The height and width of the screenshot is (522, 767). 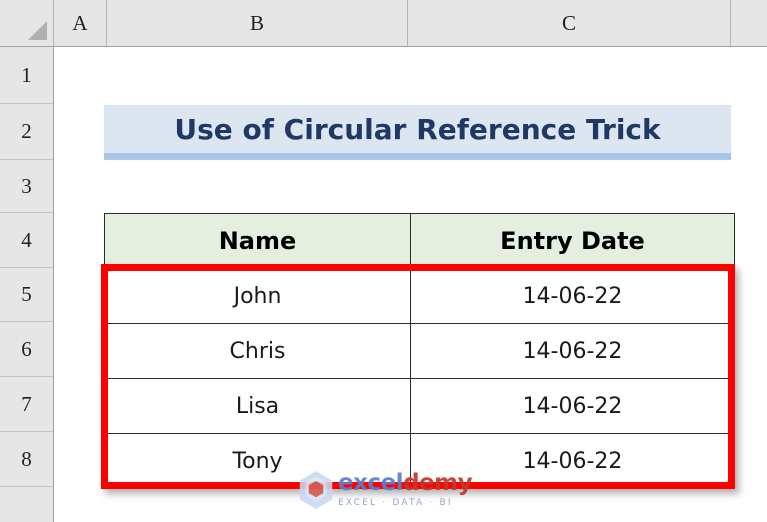 What do you see at coordinates (26, 132) in the screenshot?
I see `row-header-2: 2` at bounding box center [26, 132].